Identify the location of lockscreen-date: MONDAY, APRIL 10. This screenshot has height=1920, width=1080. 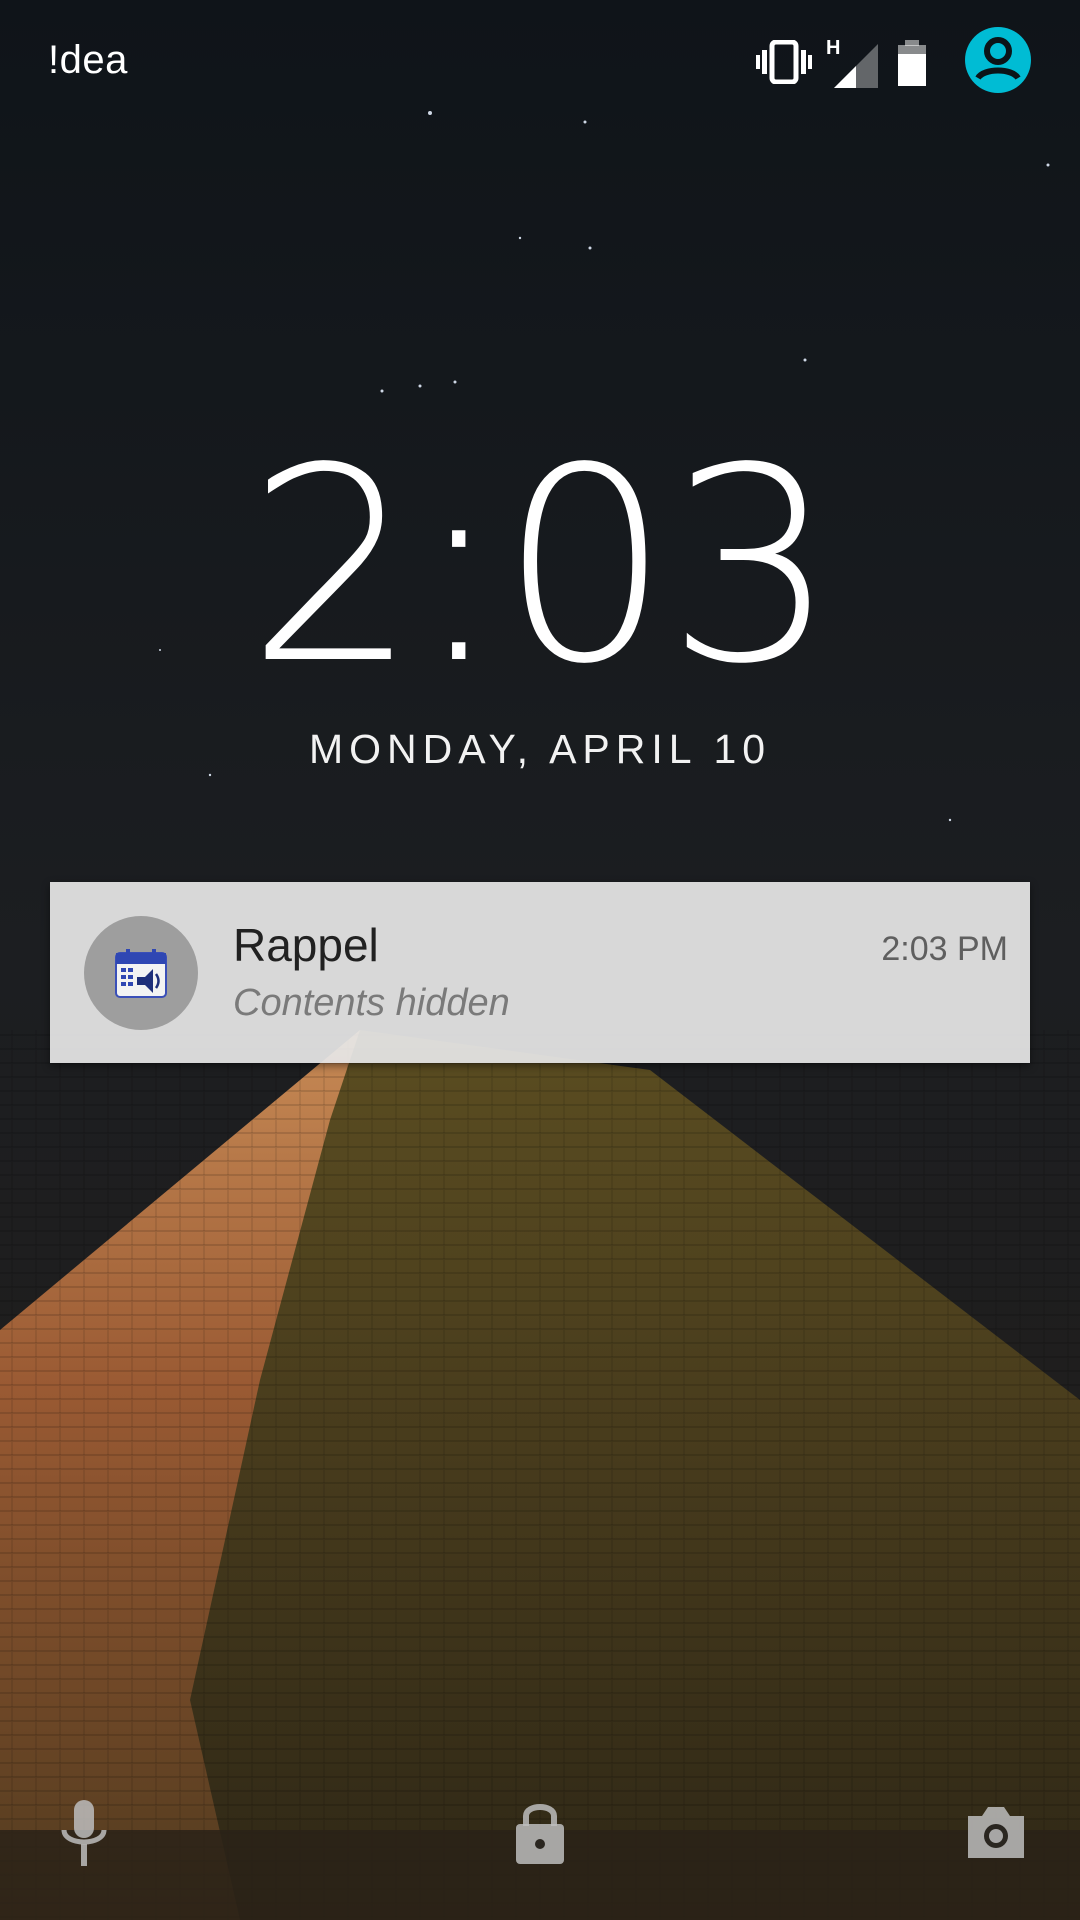
(540, 749).